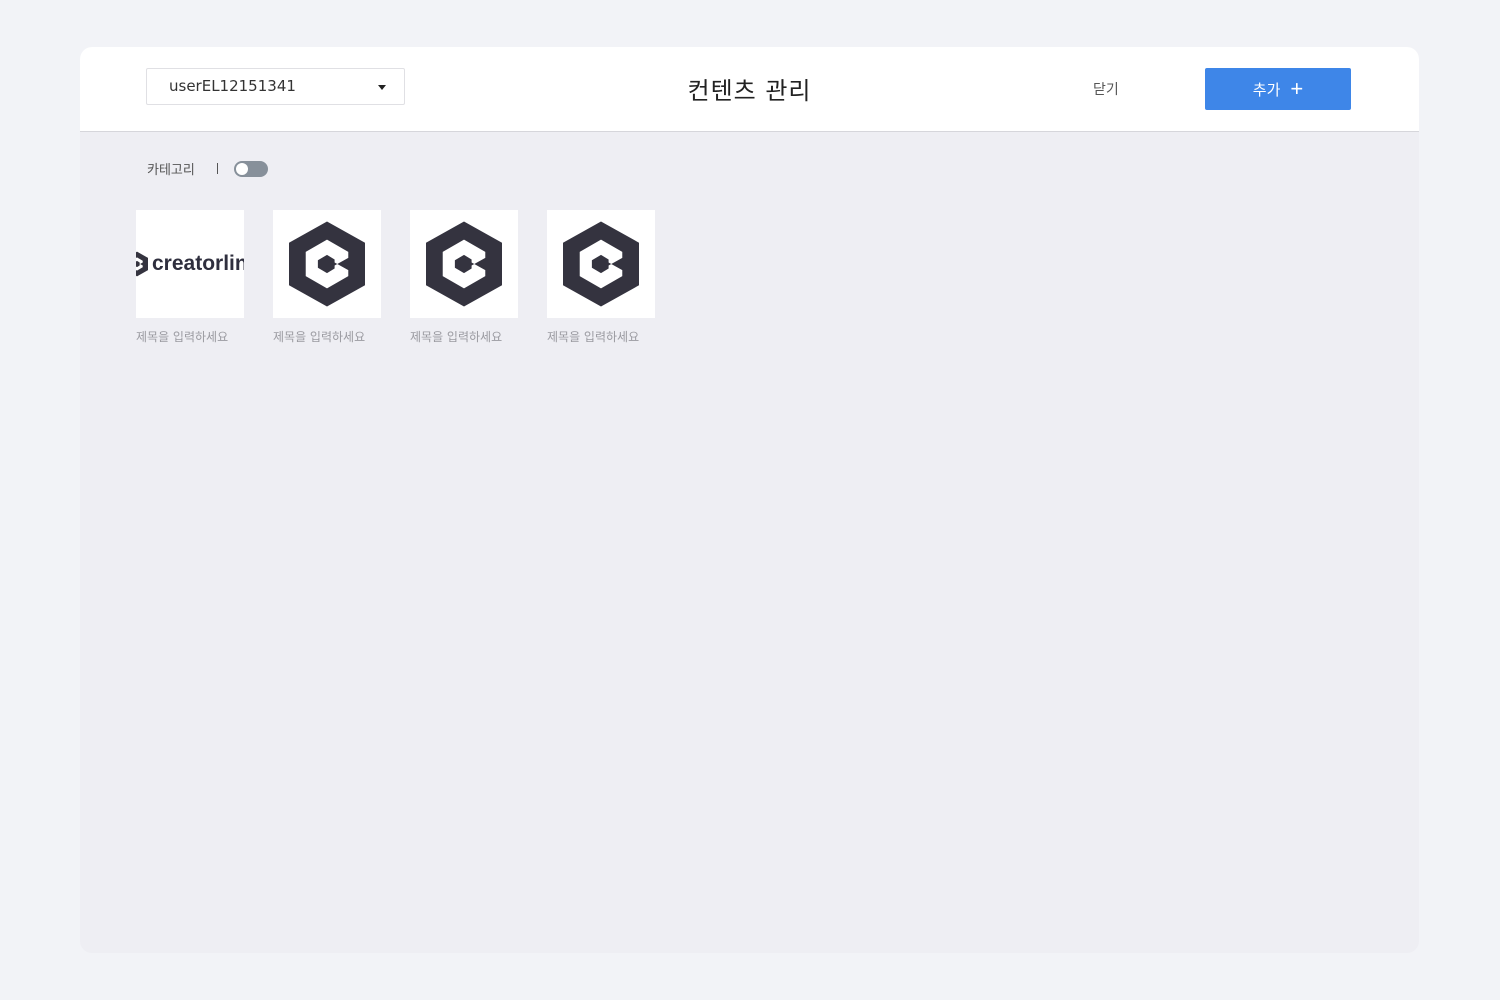 The height and width of the screenshot is (1000, 1500). Describe the element at coordinates (749, 89) in the screenshot. I see `header-bar: userEL12151341 컨텐츠 관리 닫기 추가 +` at that location.